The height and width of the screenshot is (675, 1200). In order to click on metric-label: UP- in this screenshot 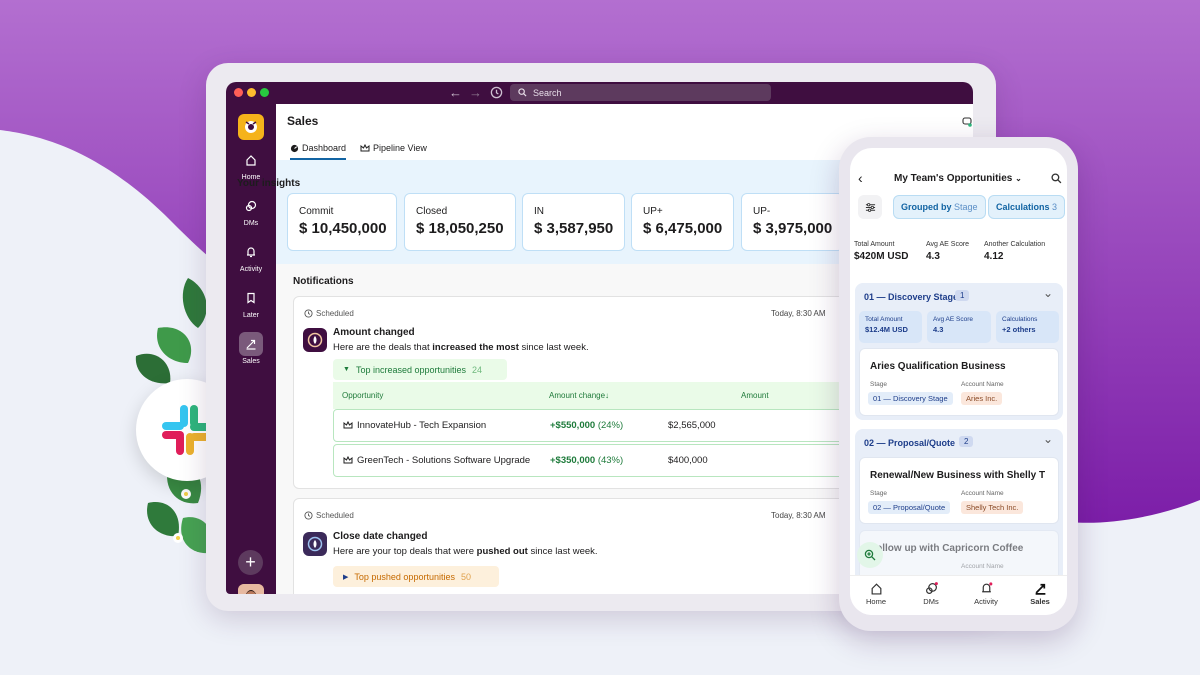, I will do `click(762, 211)`.